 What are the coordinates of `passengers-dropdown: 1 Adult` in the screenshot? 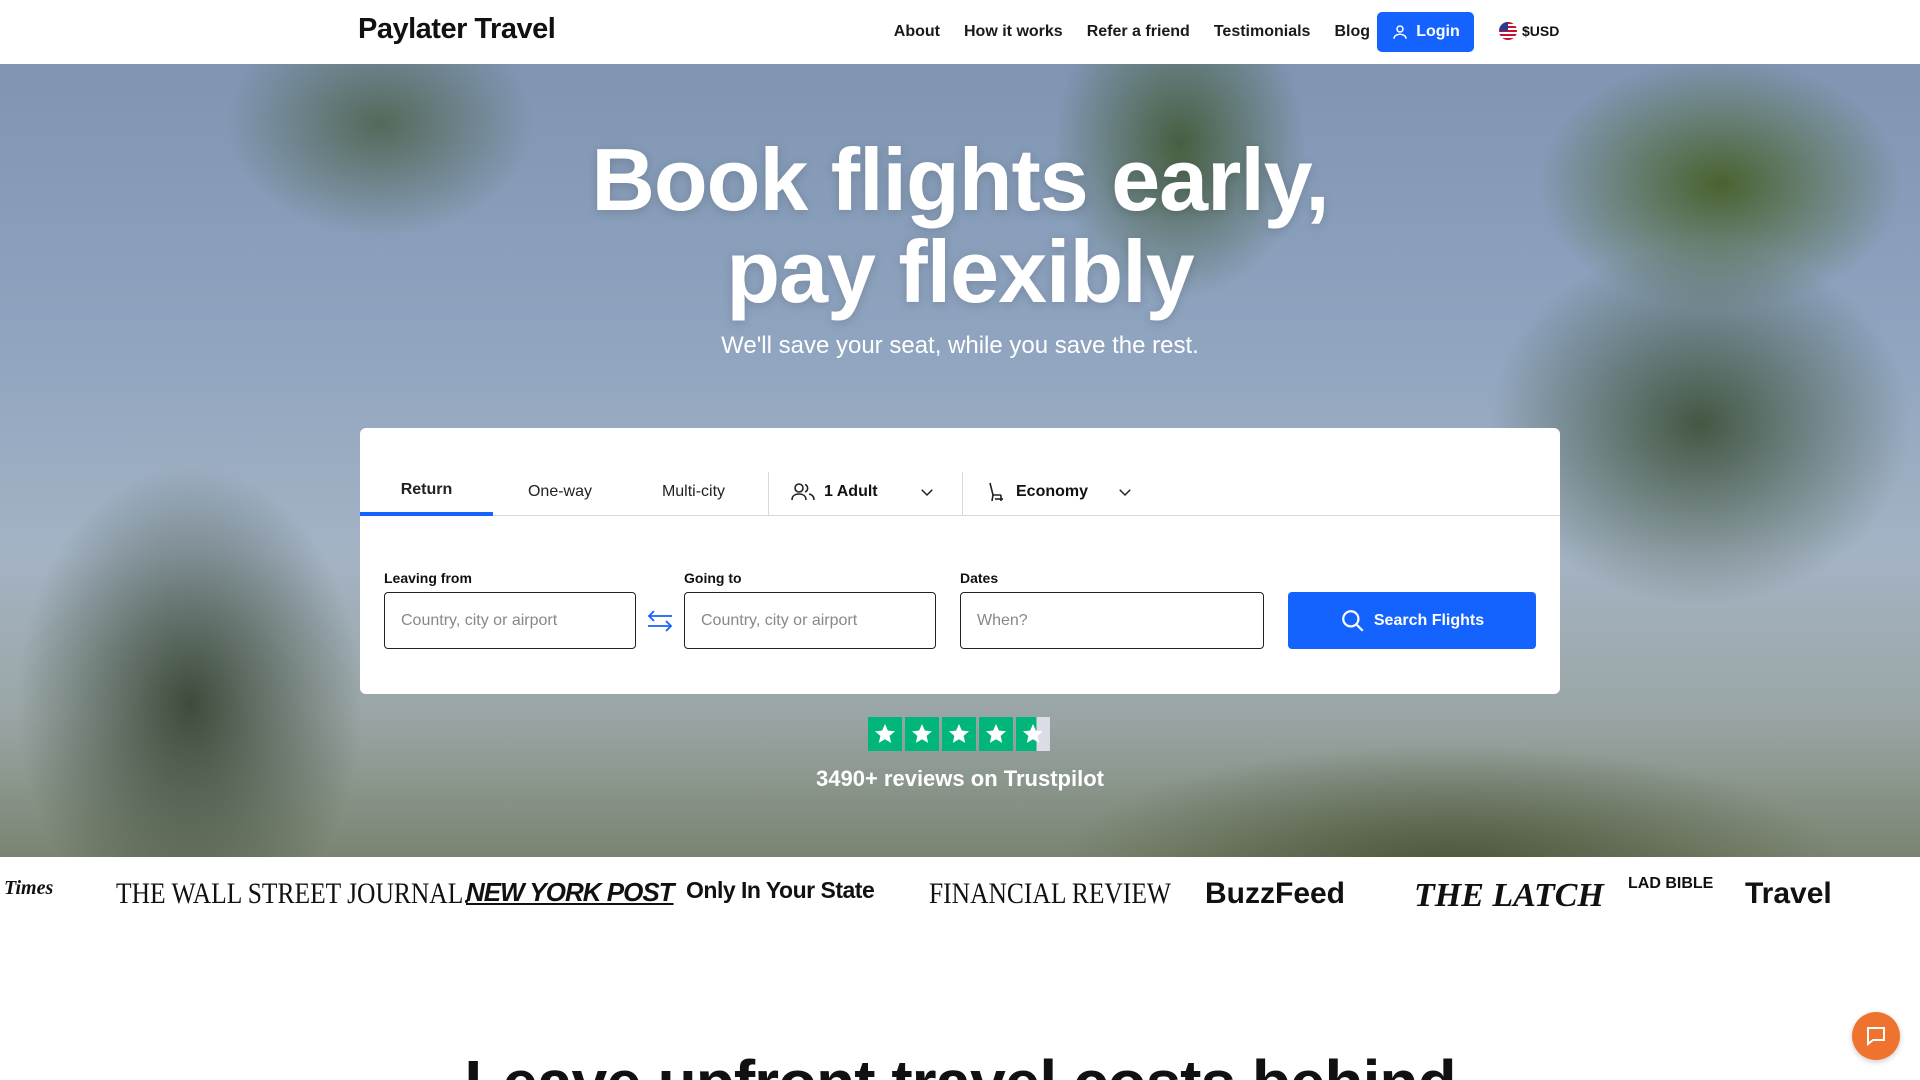 It's located at (870, 492).